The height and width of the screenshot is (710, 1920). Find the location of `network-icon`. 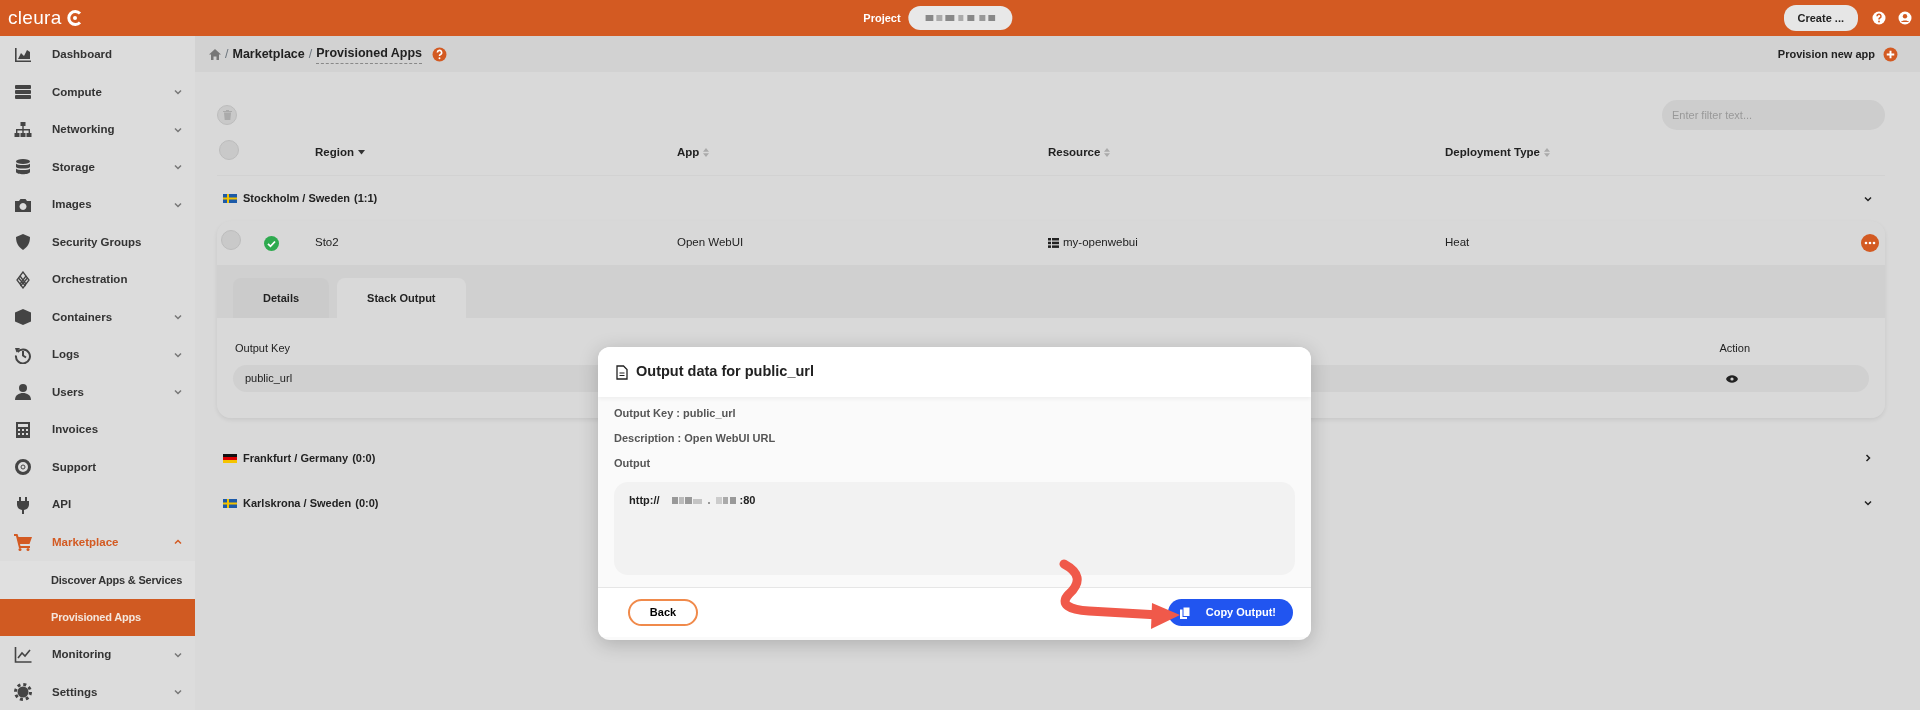

network-icon is located at coordinates (23, 129).